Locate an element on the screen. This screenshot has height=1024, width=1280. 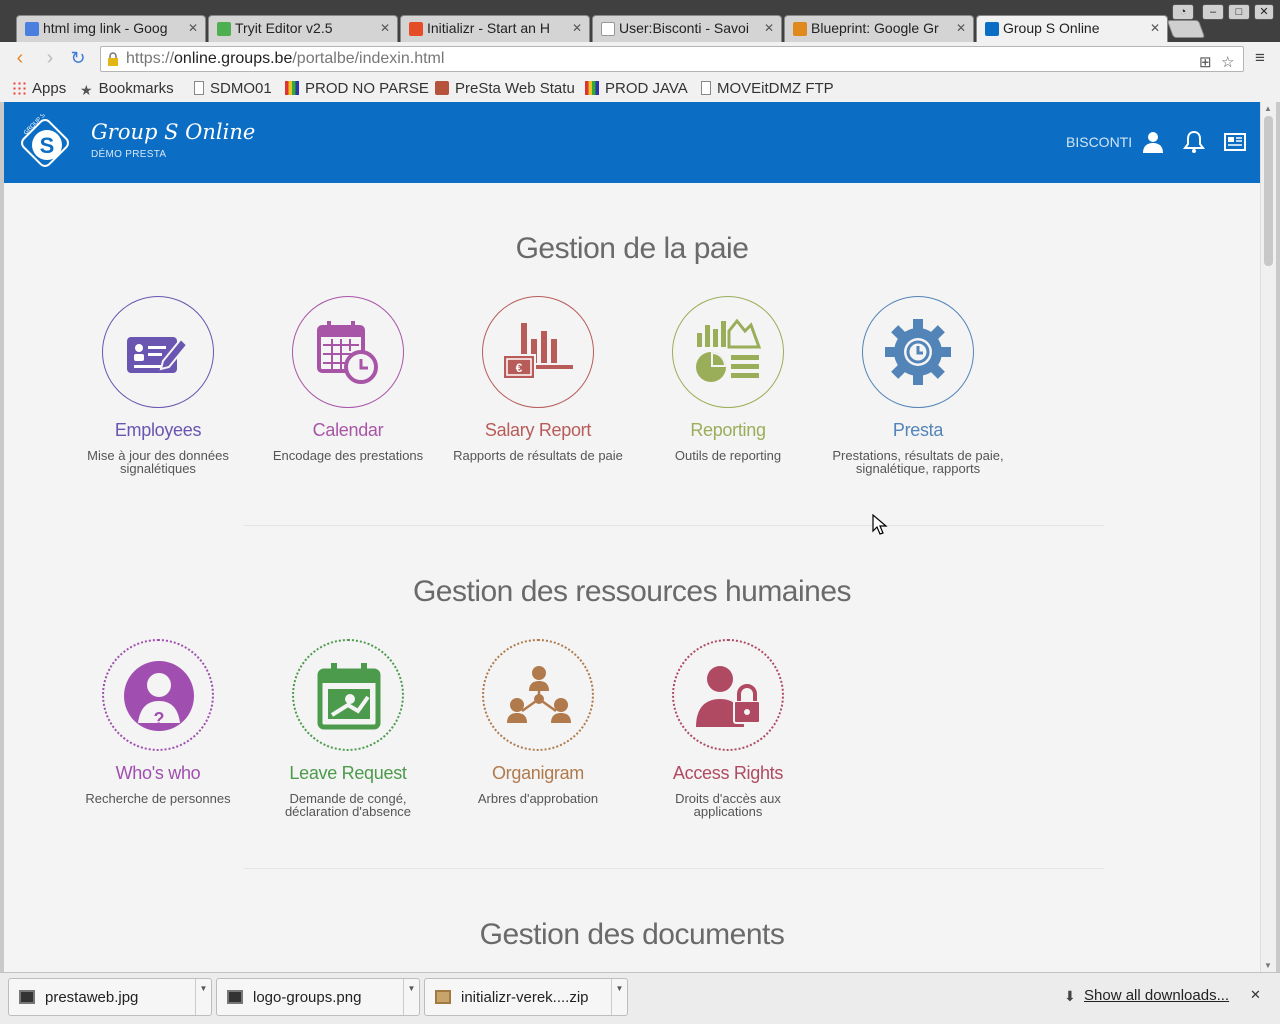
tab-user-bisconti: User:Bisconti - Savoi ✕ is located at coordinates (687, 28).